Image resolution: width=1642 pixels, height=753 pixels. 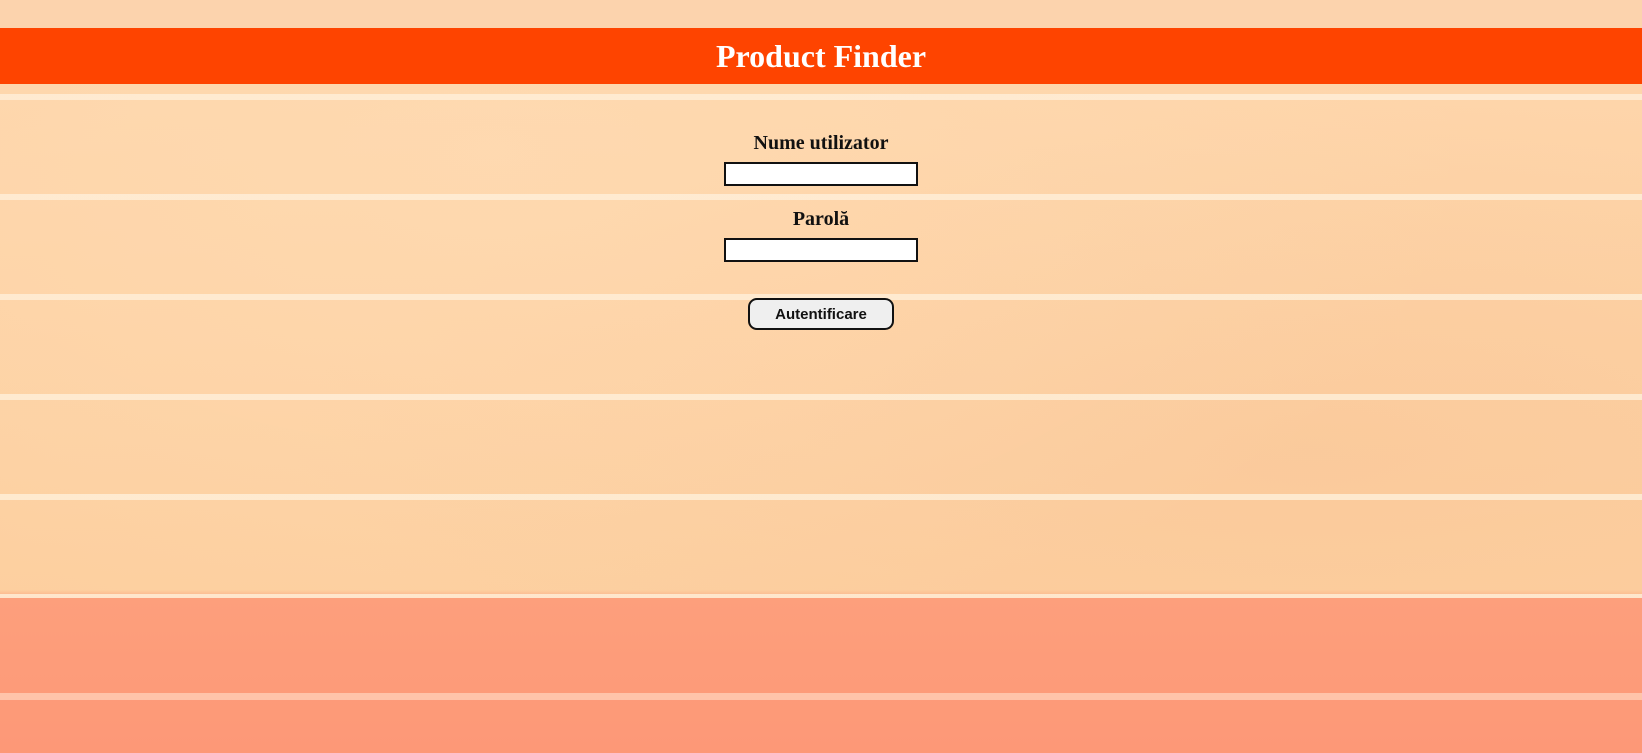 What do you see at coordinates (821, 219) in the screenshot?
I see `password-label: Parolă` at bounding box center [821, 219].